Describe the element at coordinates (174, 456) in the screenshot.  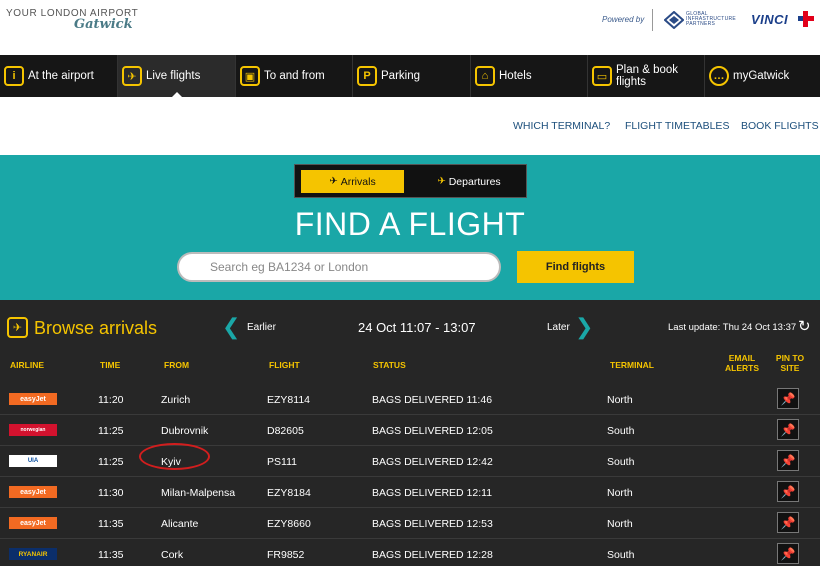
I see `highlight-circle` at that location.